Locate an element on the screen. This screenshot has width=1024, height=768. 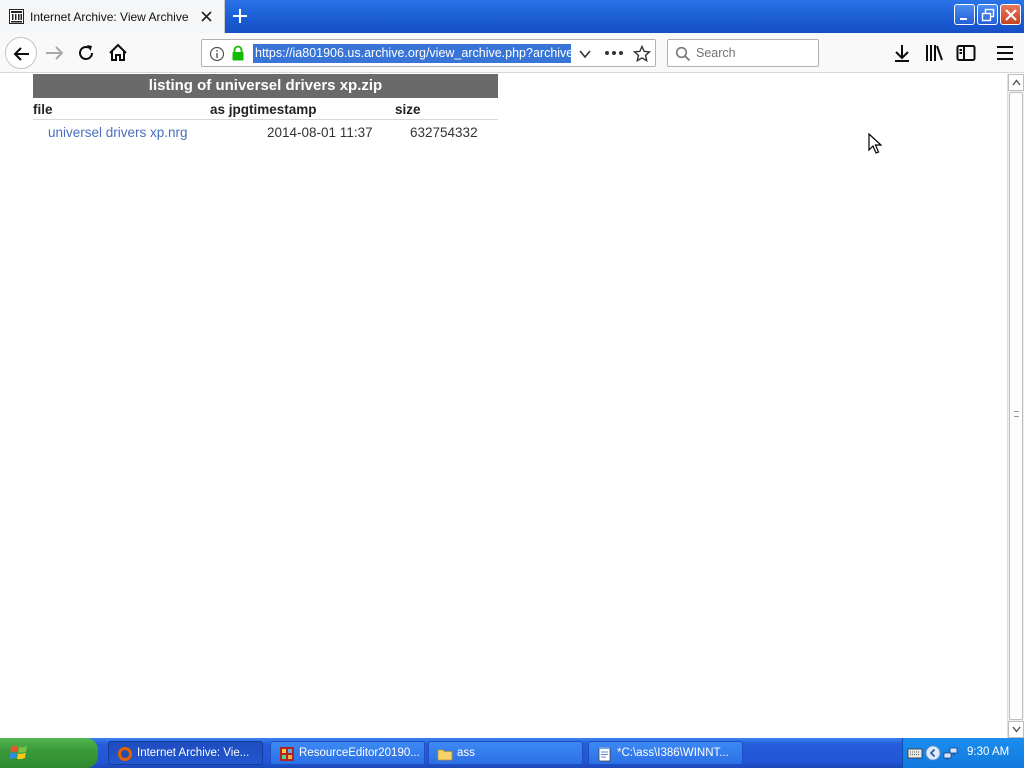
scrollbar-thumb is located at coordinates (1016, 406).